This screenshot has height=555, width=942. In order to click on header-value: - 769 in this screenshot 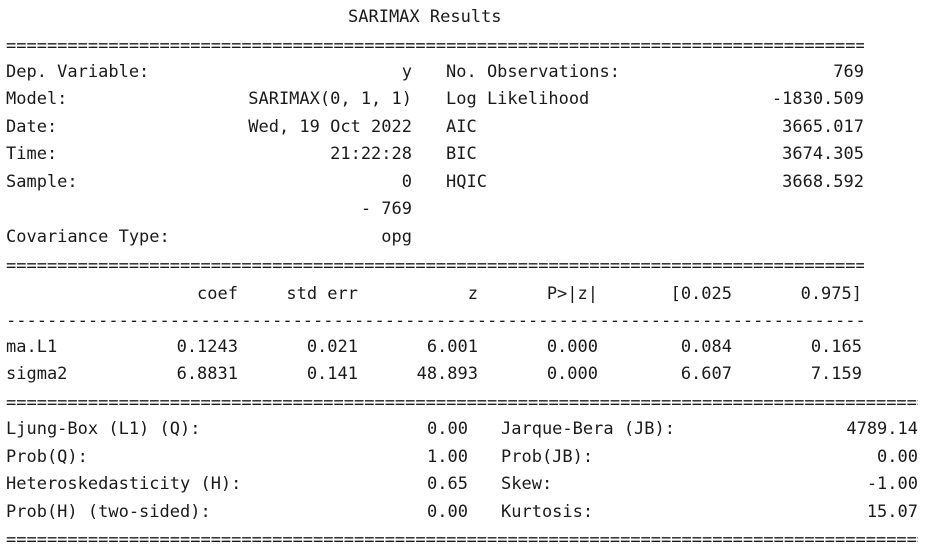, I will do `click(386, 209)`.